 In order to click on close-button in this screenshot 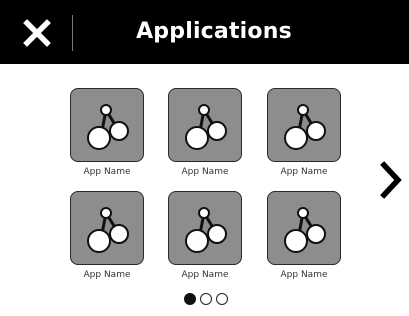, I will do `click(37, 33)`.